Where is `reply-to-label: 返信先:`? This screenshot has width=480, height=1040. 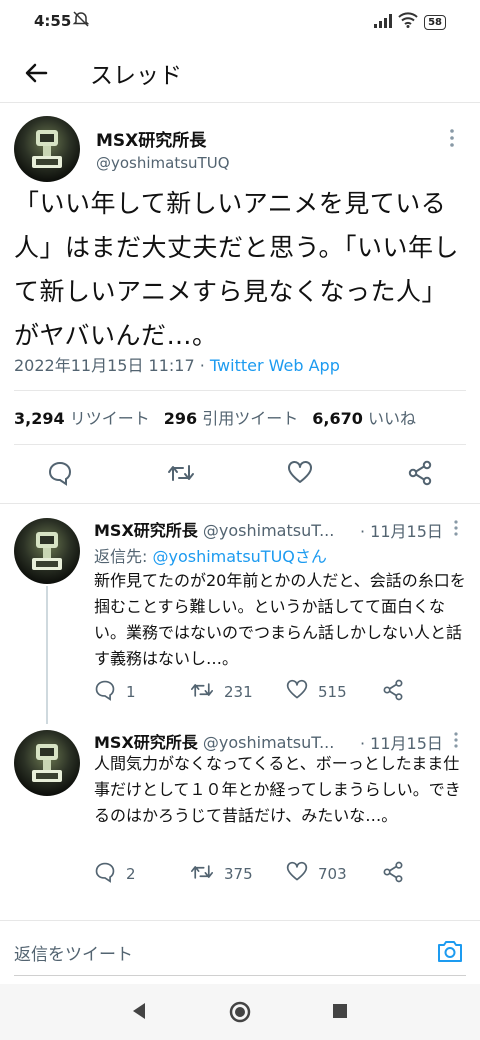 reply-to-label: 返信先: is located at coordinates (123, 556).